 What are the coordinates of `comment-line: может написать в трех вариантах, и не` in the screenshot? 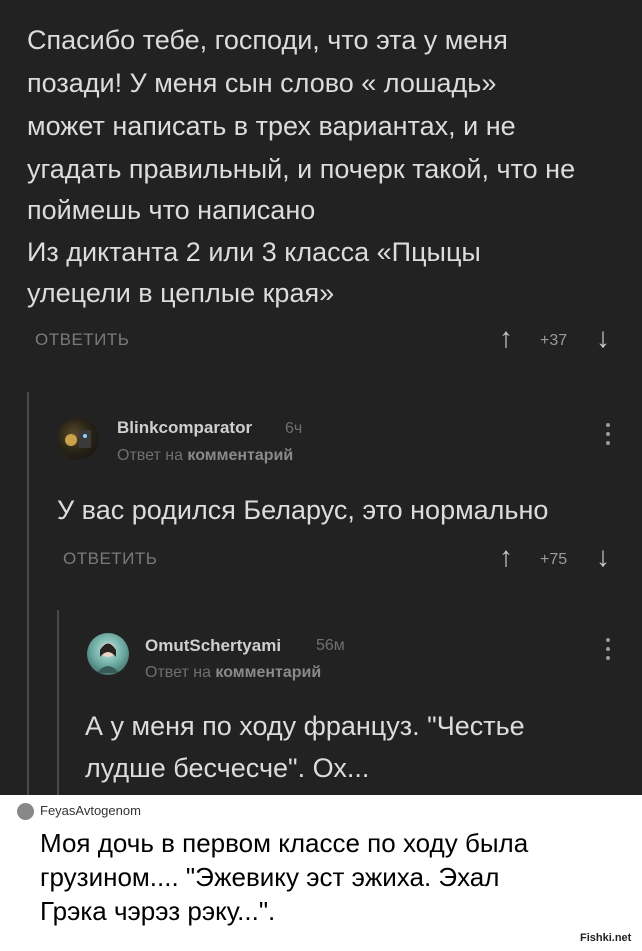 It's located at (271, 126).